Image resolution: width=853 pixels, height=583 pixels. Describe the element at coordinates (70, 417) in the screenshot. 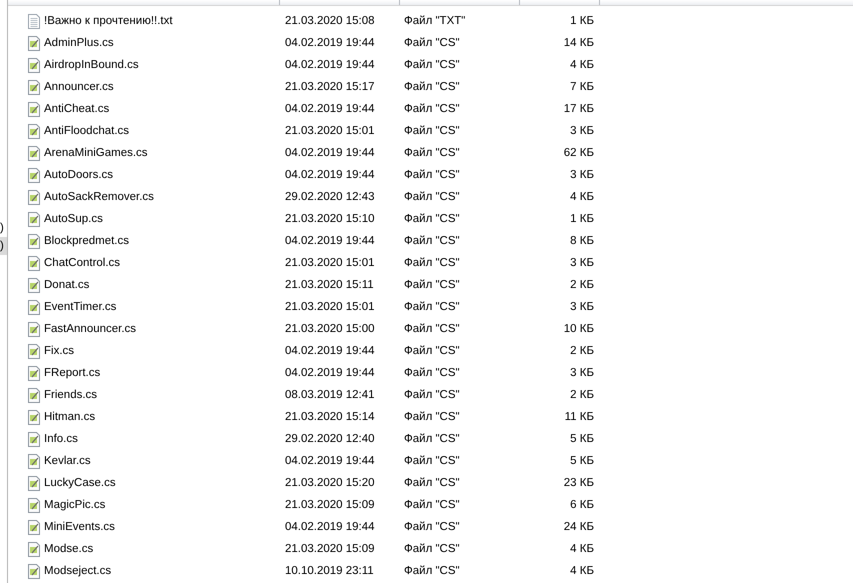

I see `file-name: Hitman.cs` at that location.